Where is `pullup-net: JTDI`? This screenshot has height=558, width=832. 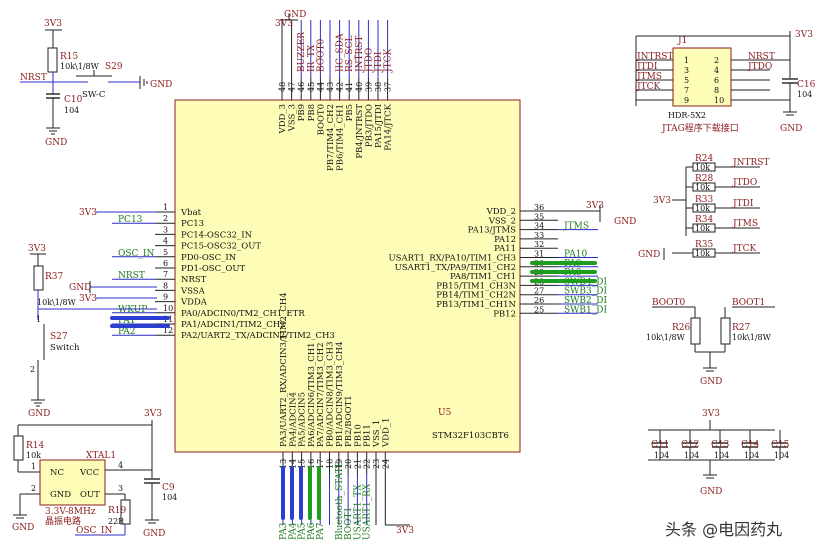 pullup-net: JTDI is located at coordinates (743, 204).